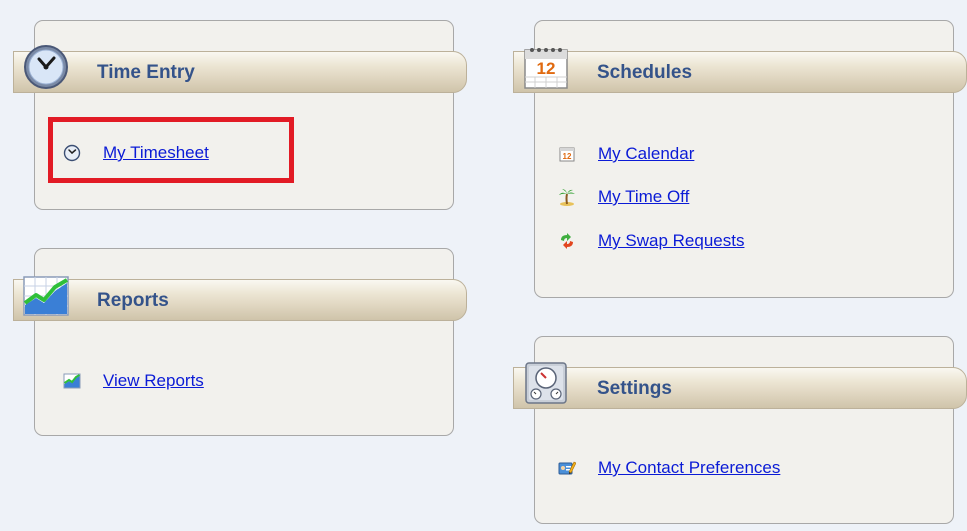 The width and height of the screenshot is (967, 531). What do you see at coordinates (740, 388) in the screenshot?
I see `settings-header-bar` at bounding box center [740, 388].